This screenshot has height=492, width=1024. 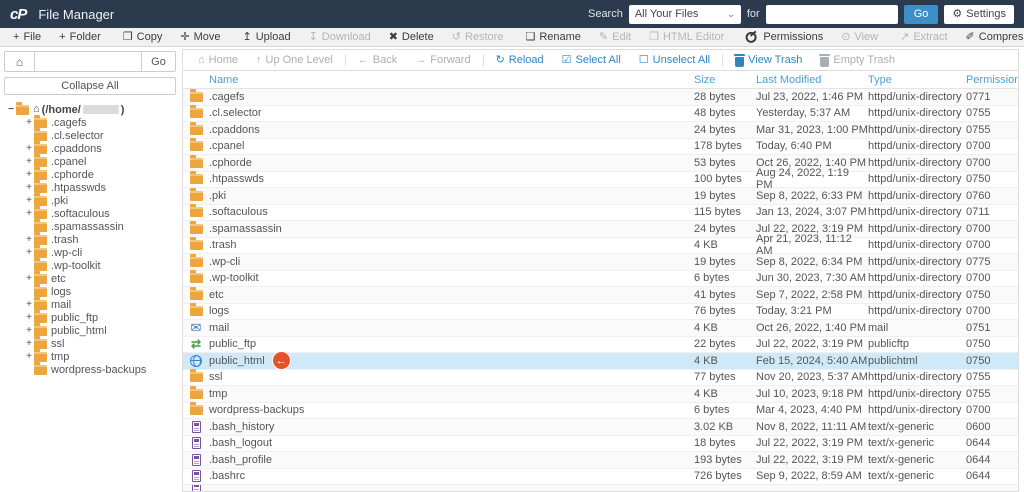 What do you see at coordinates (196, 310) in the screenshot?
I see `folder-icon` at bounding box center [196, 310].